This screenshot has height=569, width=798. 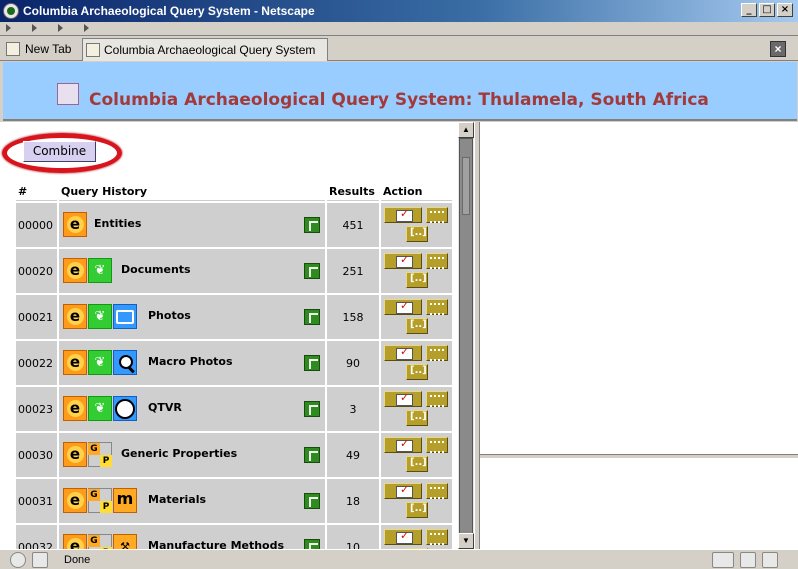 What do you see at coordinates (36, 455) in the screenshot?
I see `row-id: 00030` at bounding box center [36, 455].